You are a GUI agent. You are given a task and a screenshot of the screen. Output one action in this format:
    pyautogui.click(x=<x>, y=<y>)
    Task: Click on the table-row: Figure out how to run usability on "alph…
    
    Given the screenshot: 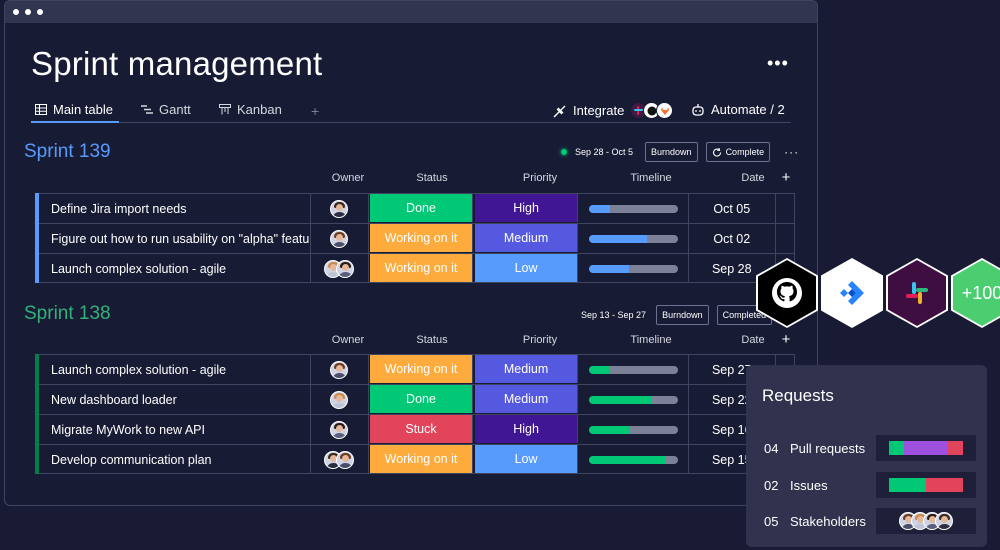 What is the action you would take?
    pyautogui.click(x=415, y=238)
    